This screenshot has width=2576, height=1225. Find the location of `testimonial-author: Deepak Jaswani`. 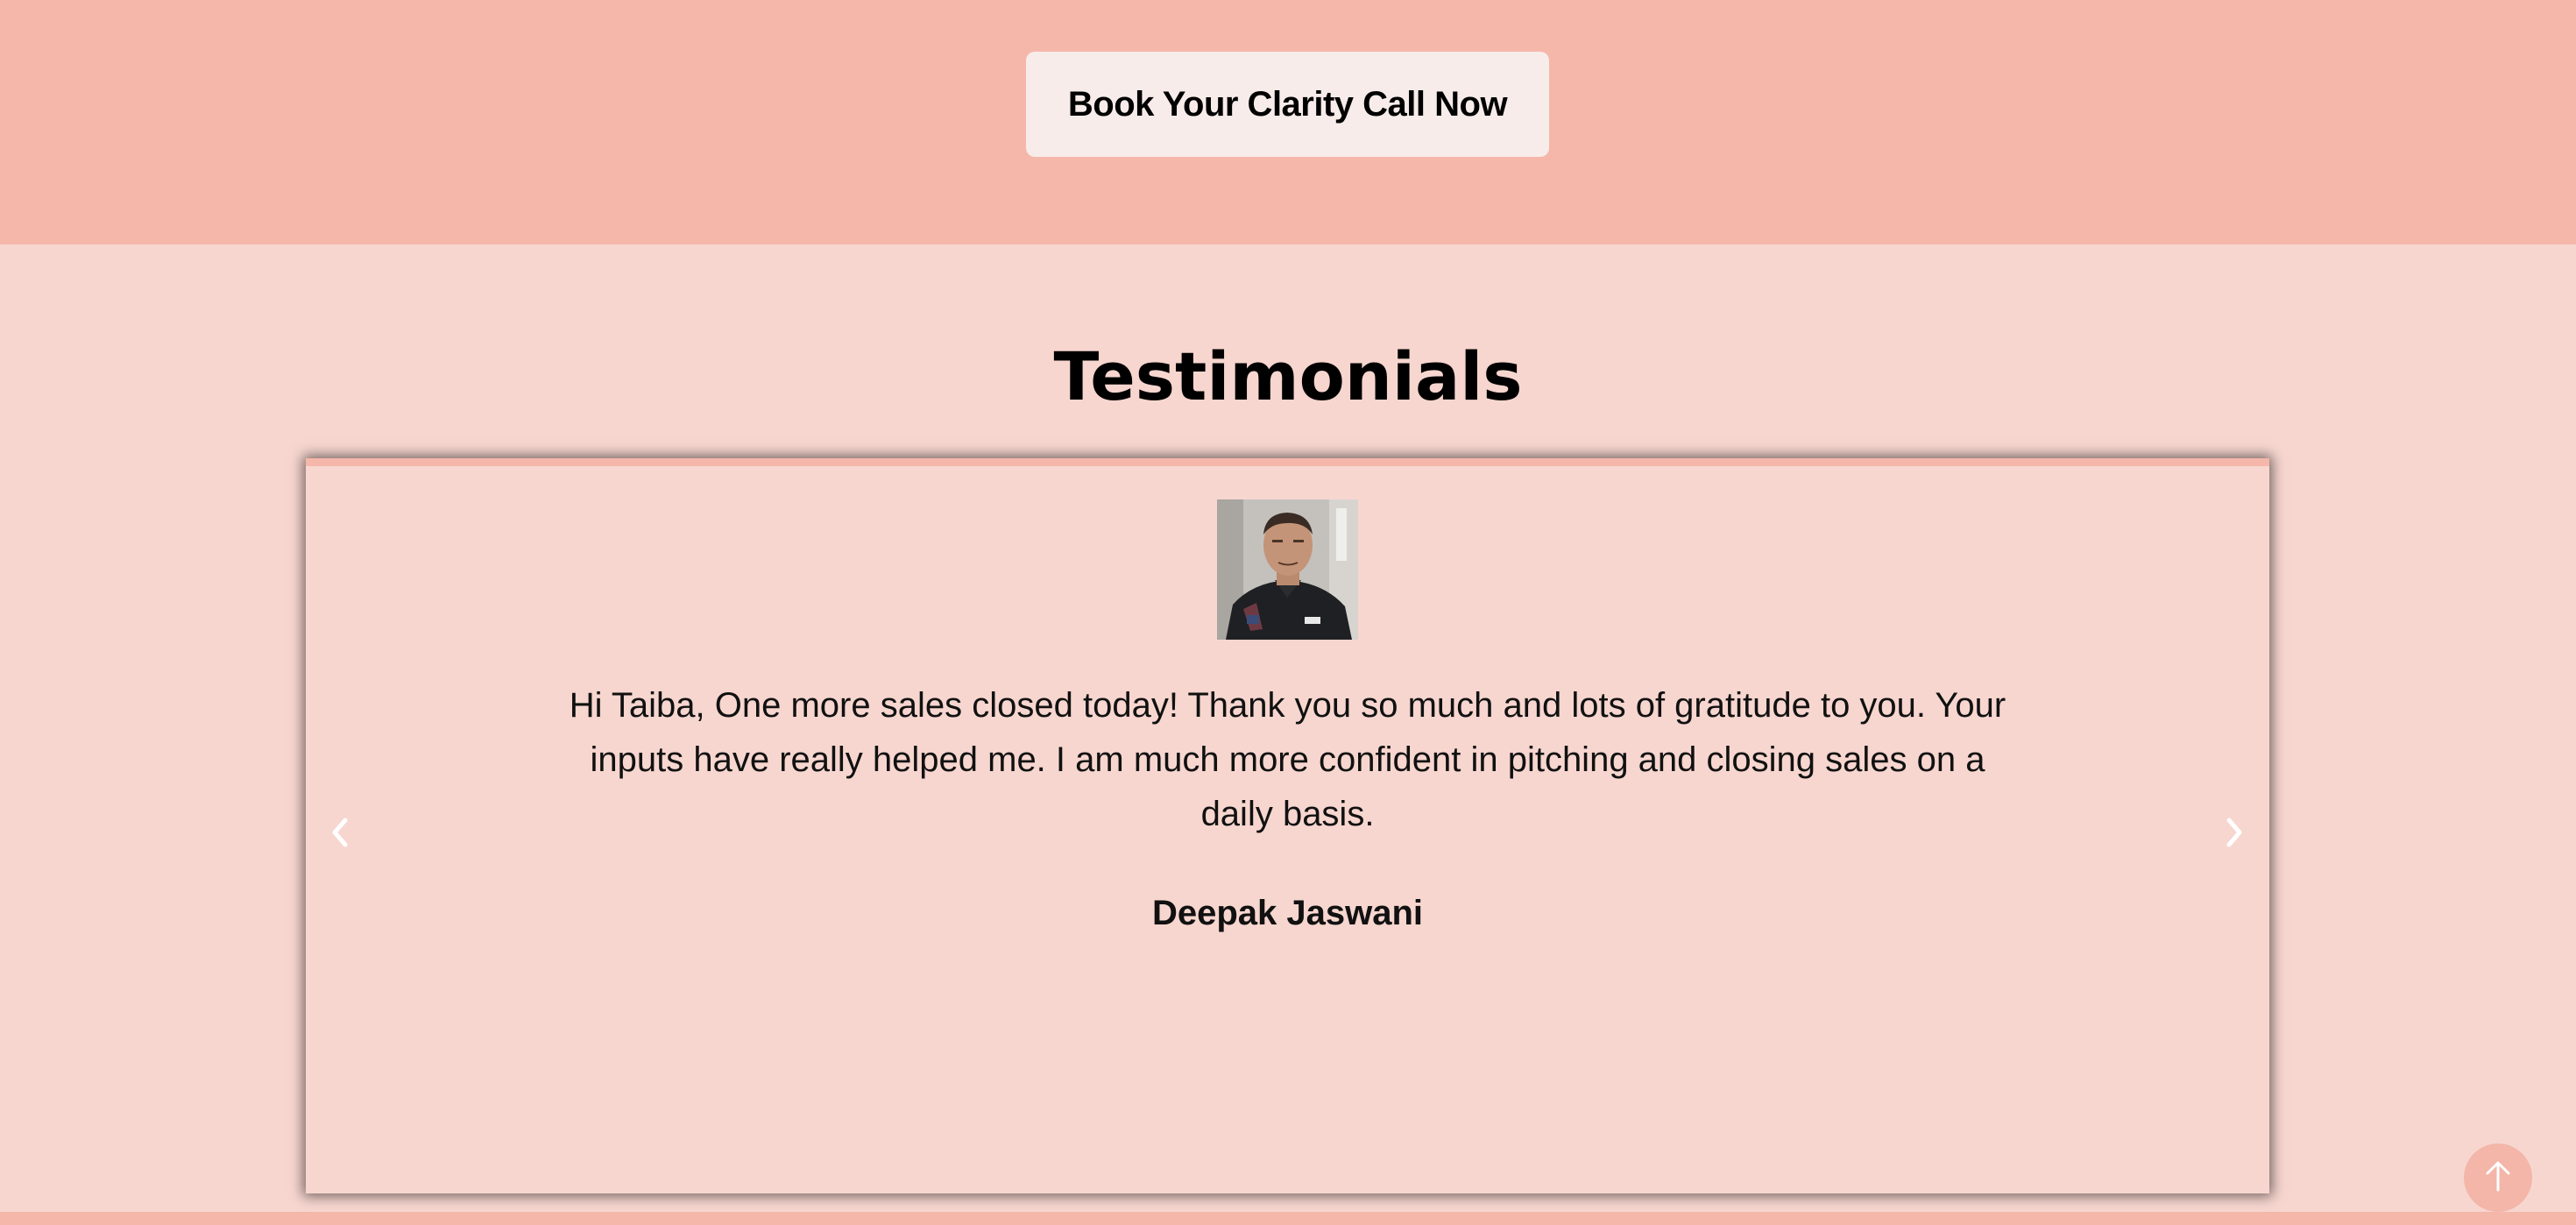

testimonial-author: Deepak Jaswani is located at coordinates (1287, 913).